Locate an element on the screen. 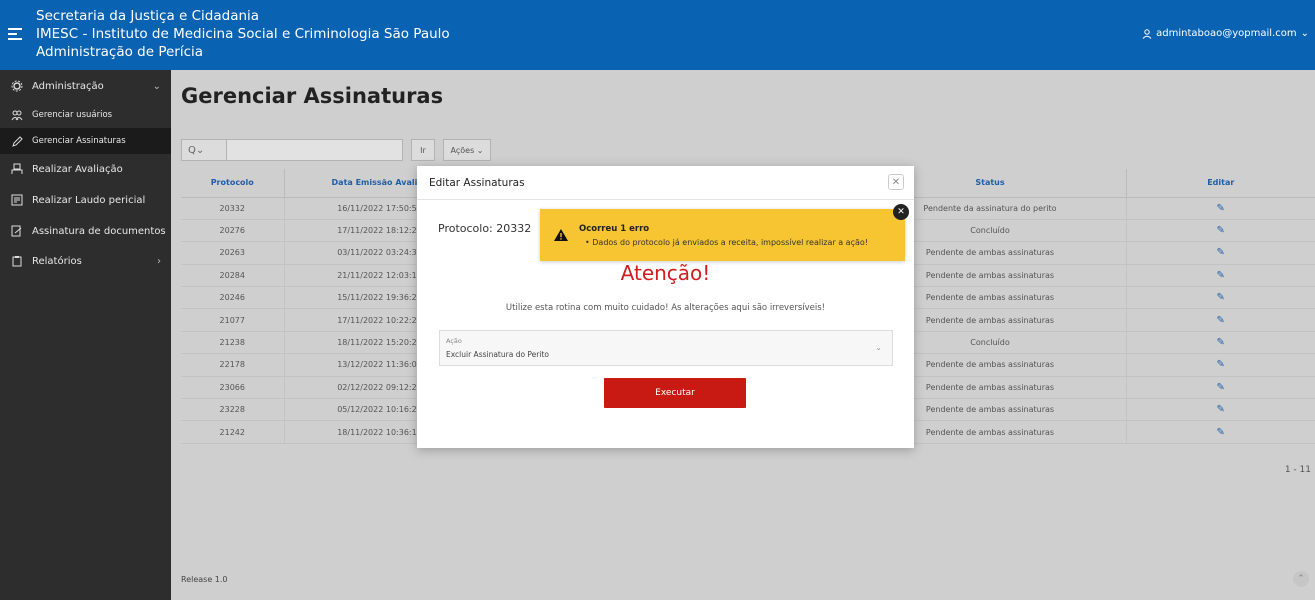 The height and width of the screenshot is (600, 1315). sidebar-item-gerenciar-usuarios: Gerenciar usuários is located at coordinates (85, 115).